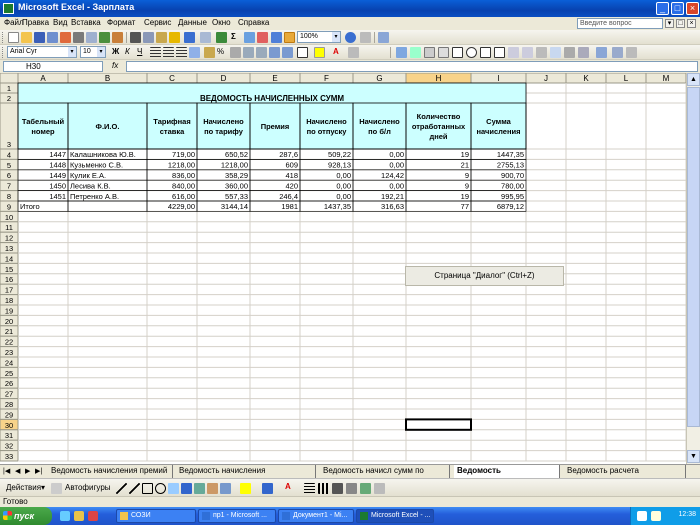  I want to click on close-button: ×, so click(692, 8).